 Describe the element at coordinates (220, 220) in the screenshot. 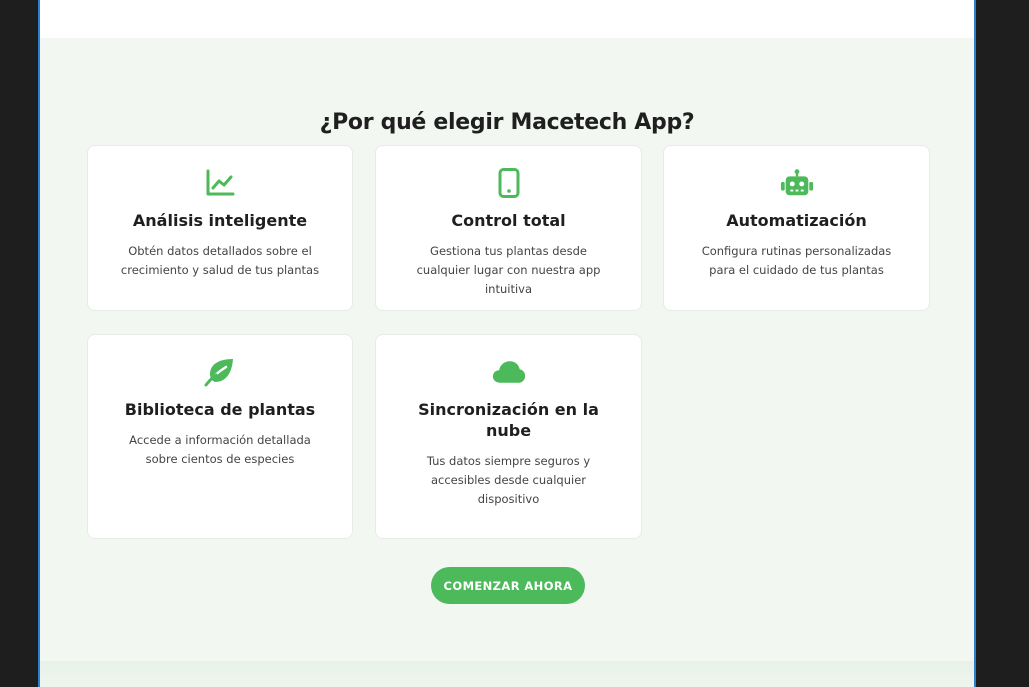

I see `feature-title: Análisis inteligente` at that location.